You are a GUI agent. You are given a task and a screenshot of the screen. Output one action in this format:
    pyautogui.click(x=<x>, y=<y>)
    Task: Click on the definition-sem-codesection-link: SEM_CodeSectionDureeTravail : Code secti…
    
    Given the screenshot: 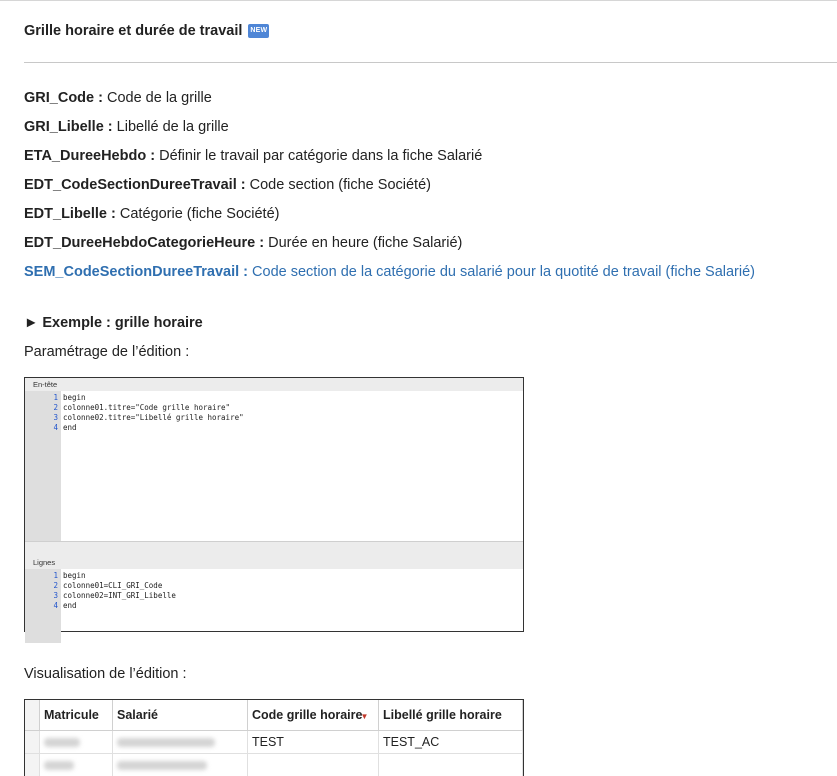 What is the action you would take?
    pyautogui.click(x=389, y=272)
    